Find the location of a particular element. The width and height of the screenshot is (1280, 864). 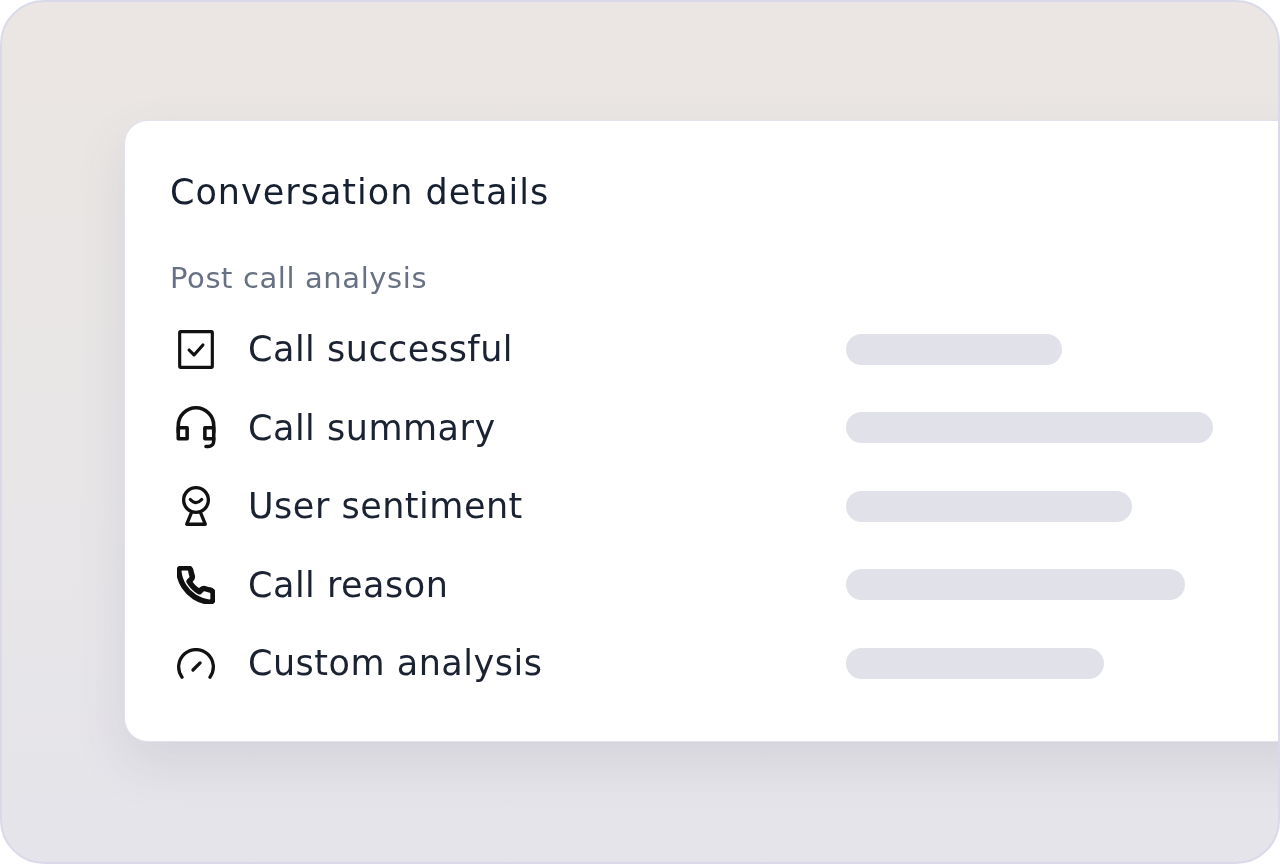

phone-icon is located at coordinates (196, 584).